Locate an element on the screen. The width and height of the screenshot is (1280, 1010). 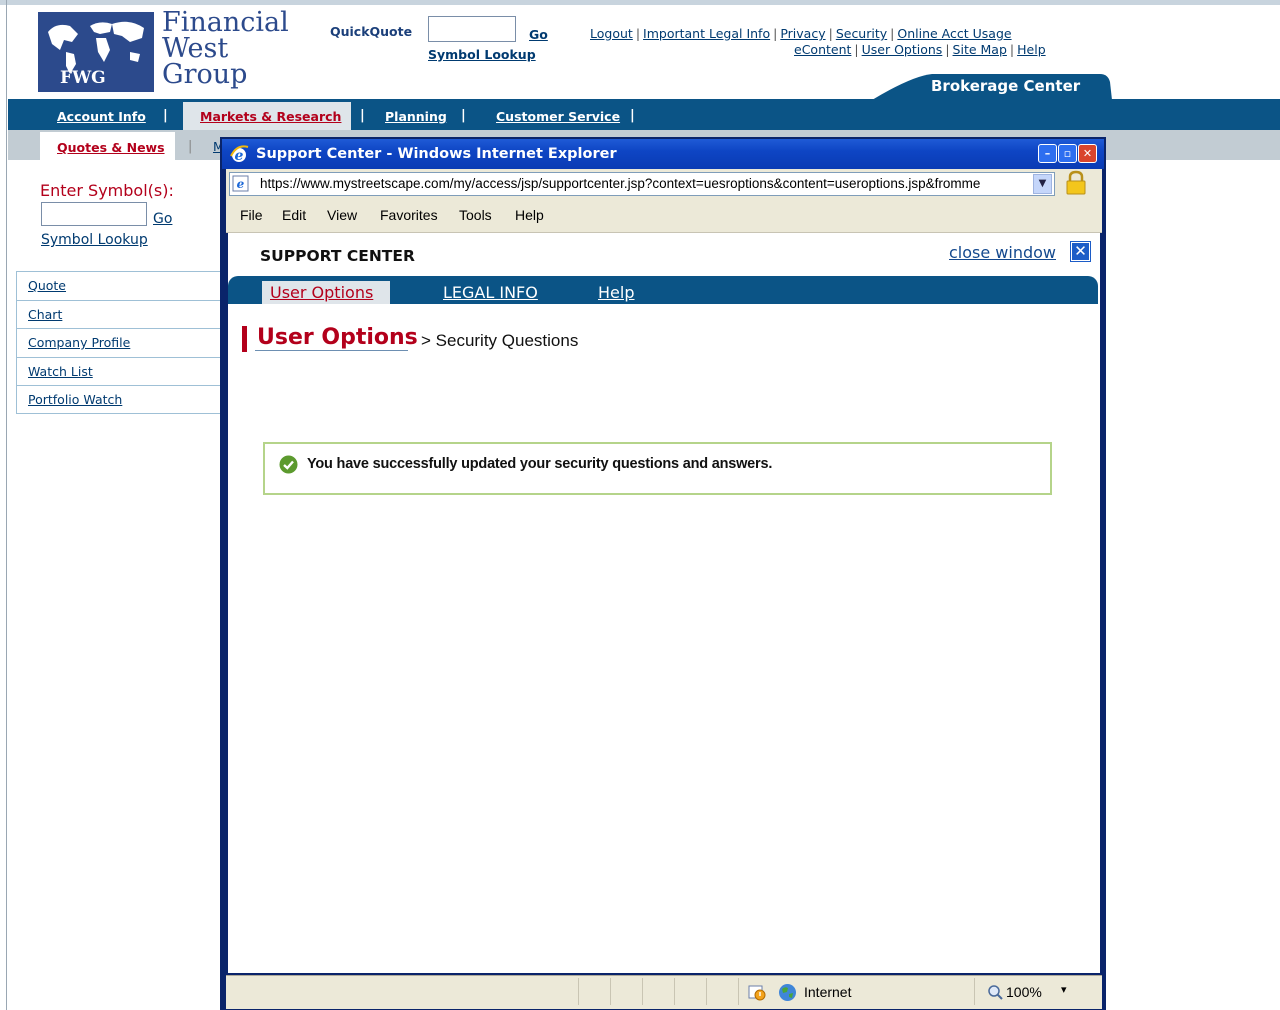
support-center-title: SUPPORT CENTER is located at coordinates (337, 256).